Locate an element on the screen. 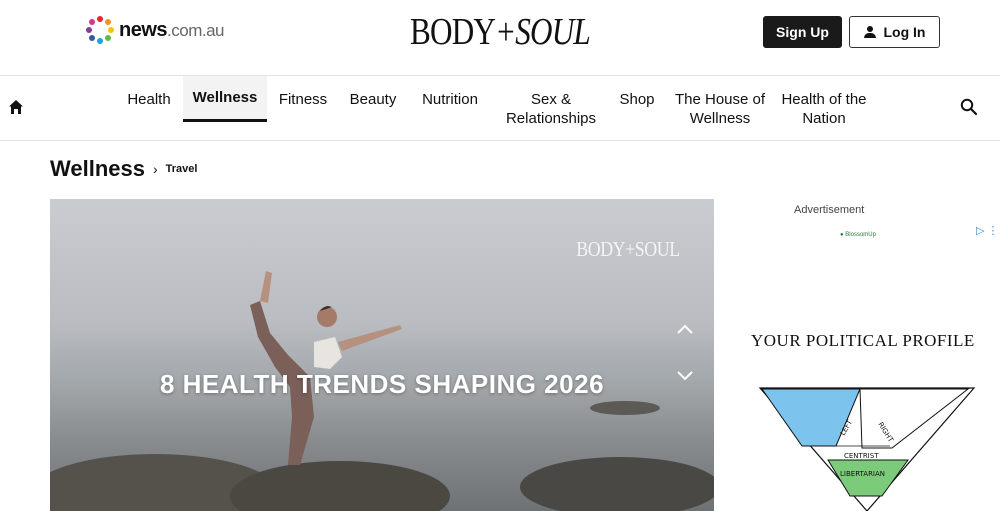  hero-image-yoga-figure is located at coordinates (326, 368).